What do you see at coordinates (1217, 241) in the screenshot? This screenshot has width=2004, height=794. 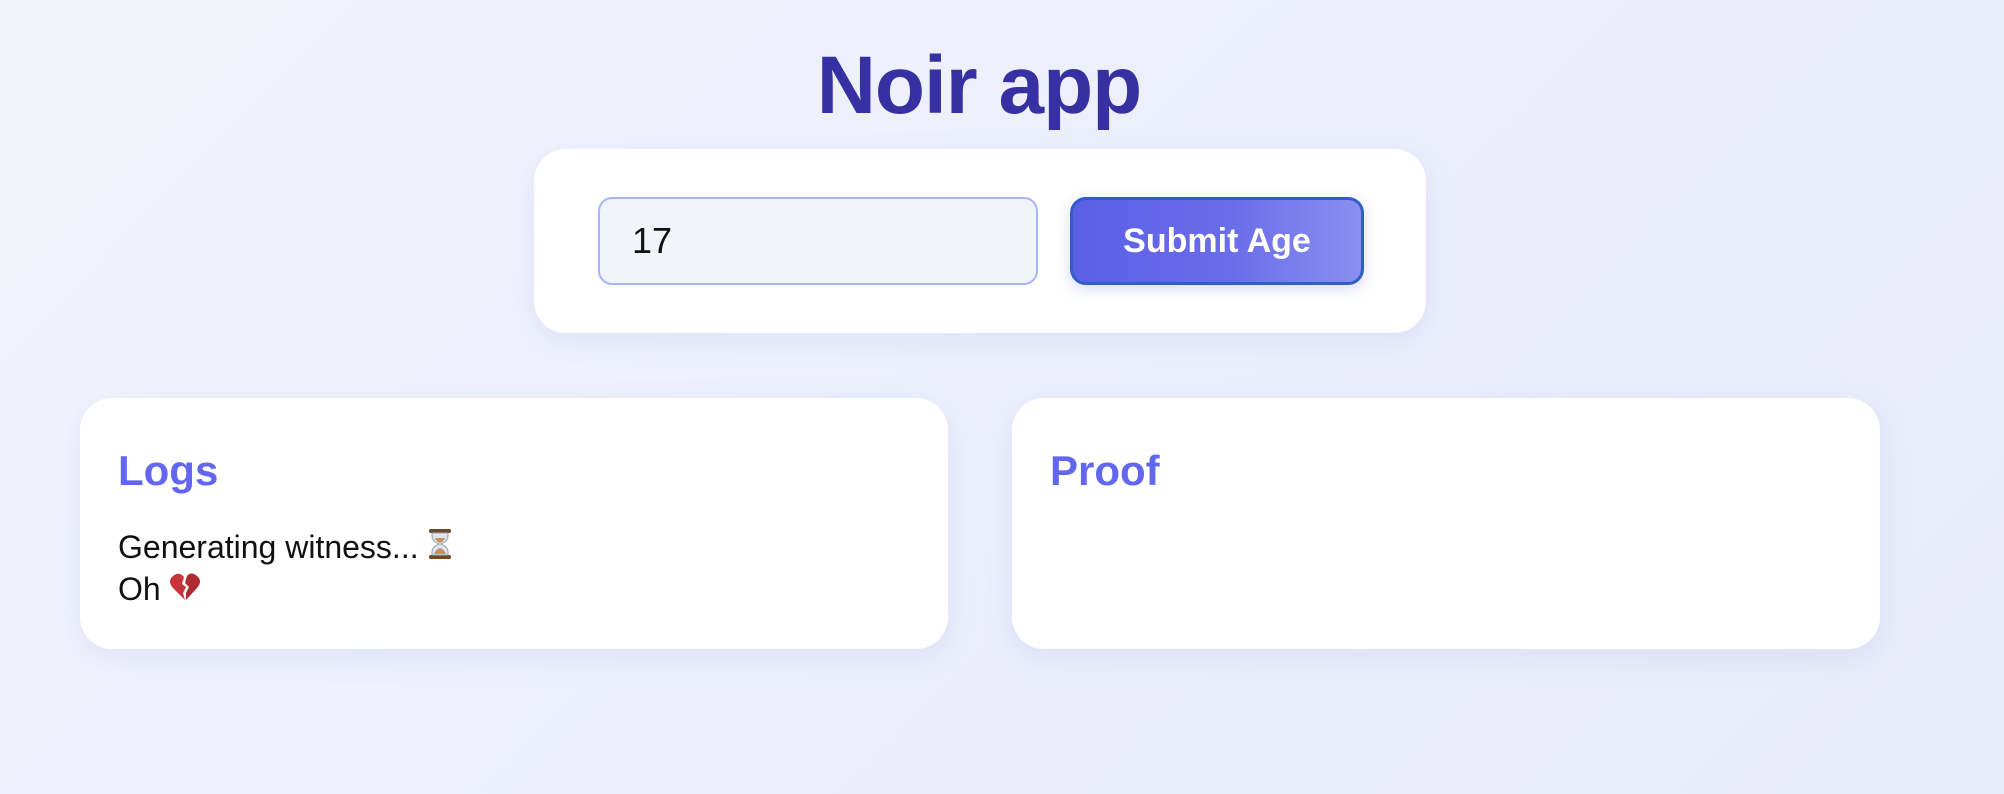 I see `submit-age-button: Submit Age` at bounding box center [1217, 241].